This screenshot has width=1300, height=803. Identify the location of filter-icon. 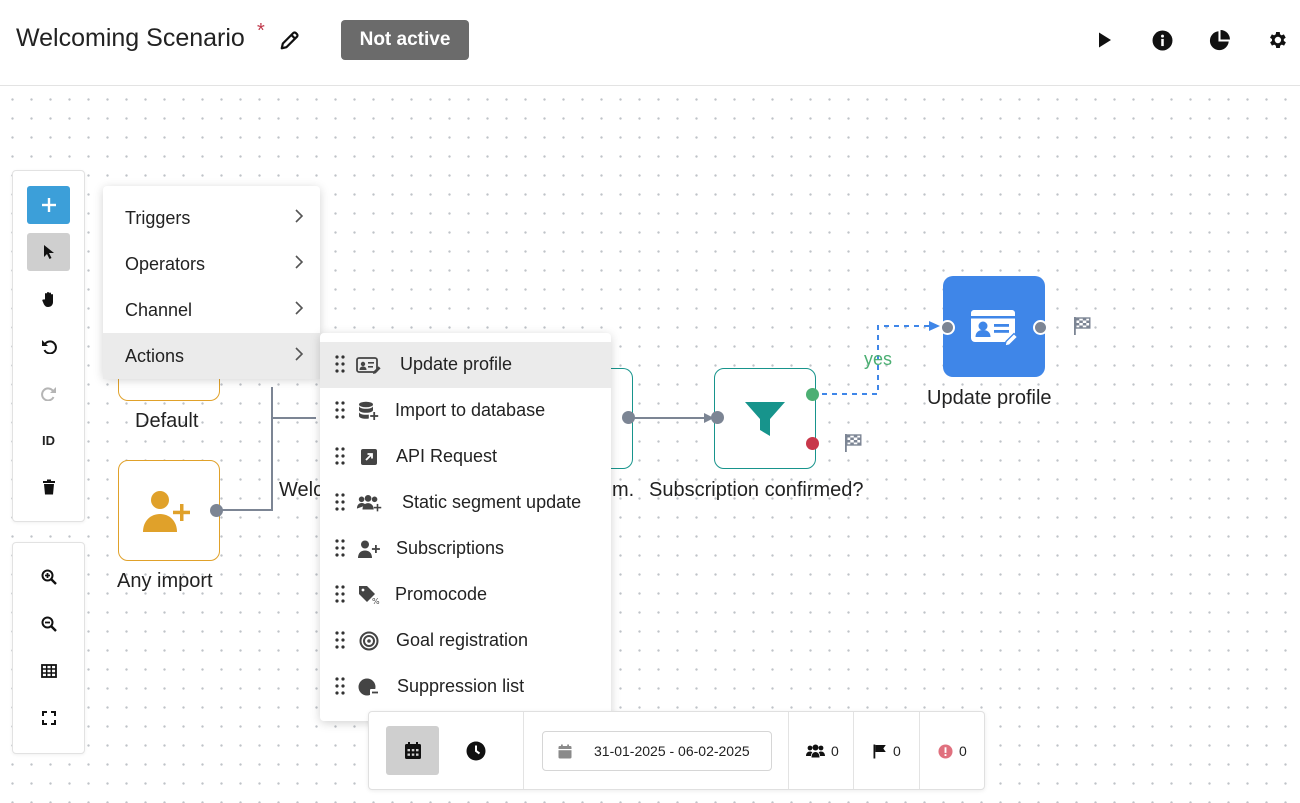
(765, 418).